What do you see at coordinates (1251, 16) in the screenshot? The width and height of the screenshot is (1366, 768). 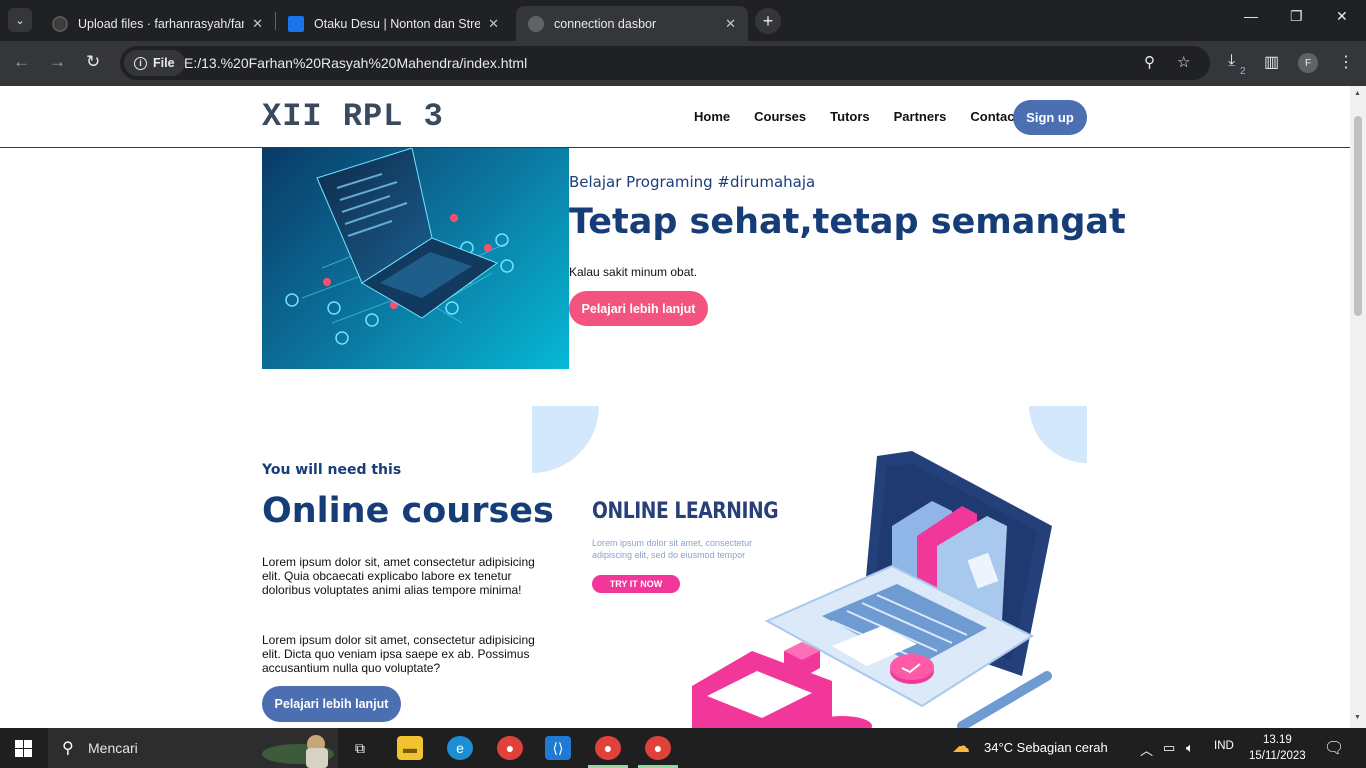 I see `minimize-icon: —` at bounding box center [1251, 16].